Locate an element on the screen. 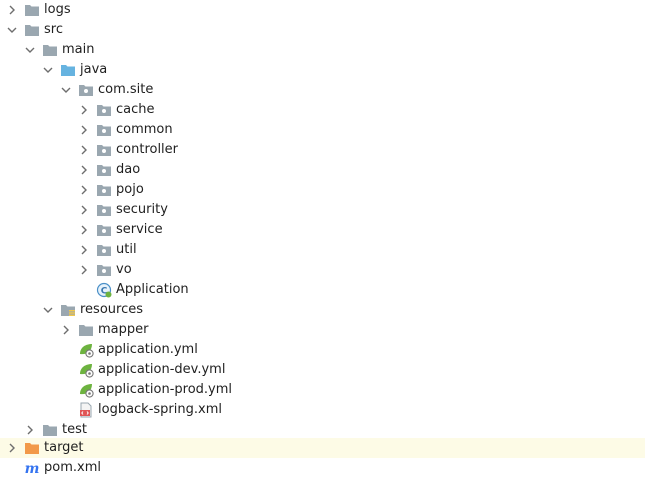 Image resolution: width=645 pixels, height=479 pixels. tree-item-logback-spring-xml: logback-spring.xml is located at coordinates (322, 410).